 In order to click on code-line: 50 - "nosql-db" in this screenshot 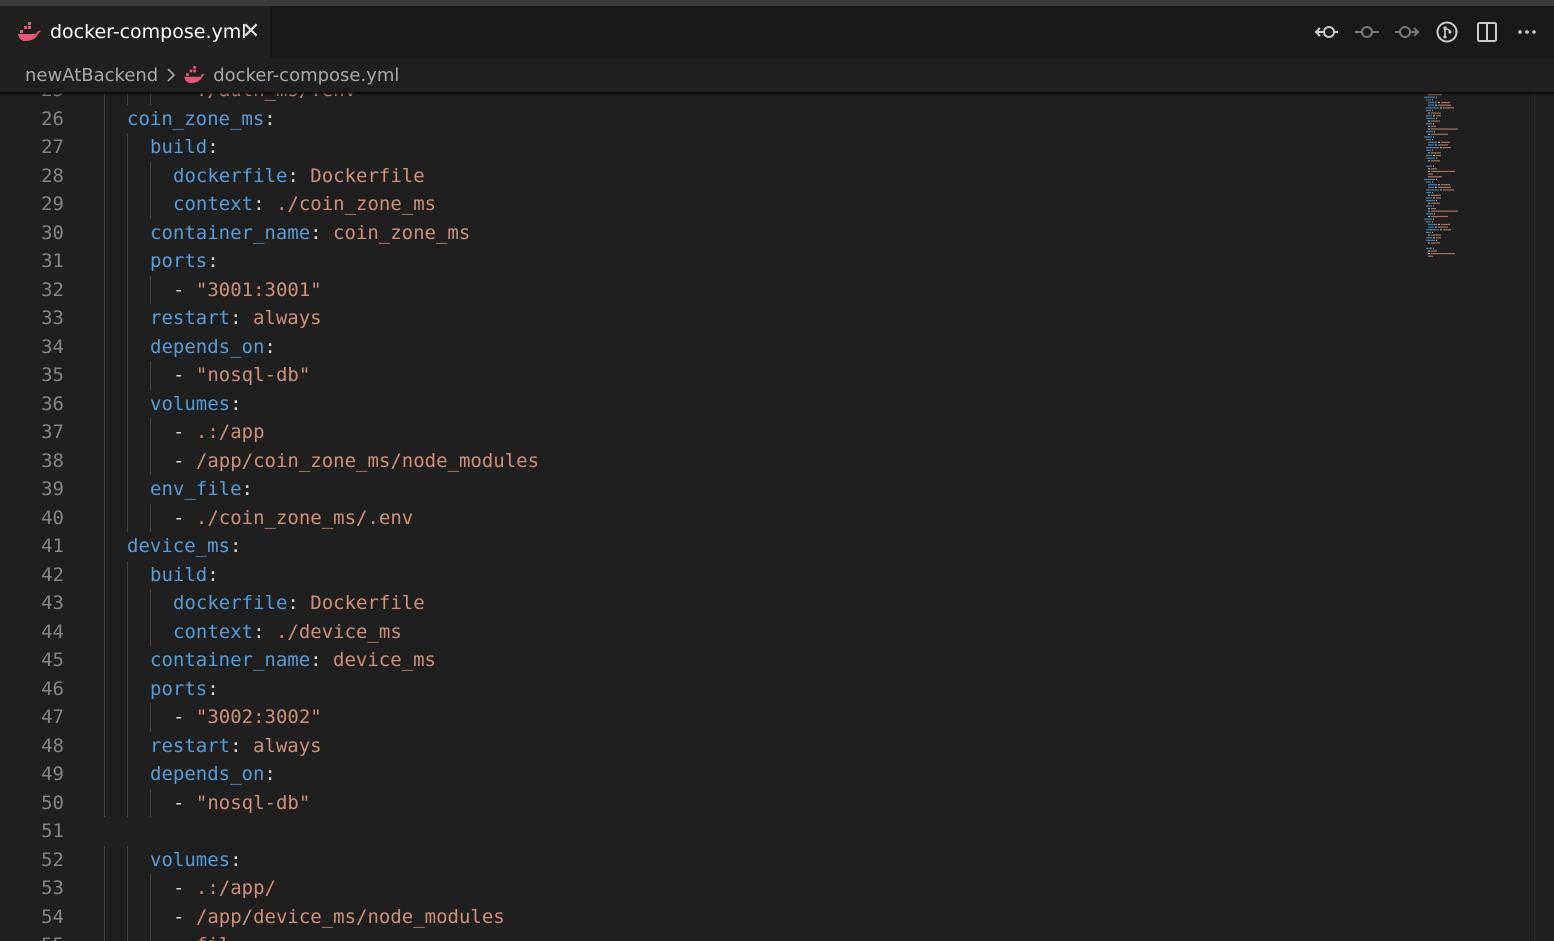, I will do `click(707, 802)`.